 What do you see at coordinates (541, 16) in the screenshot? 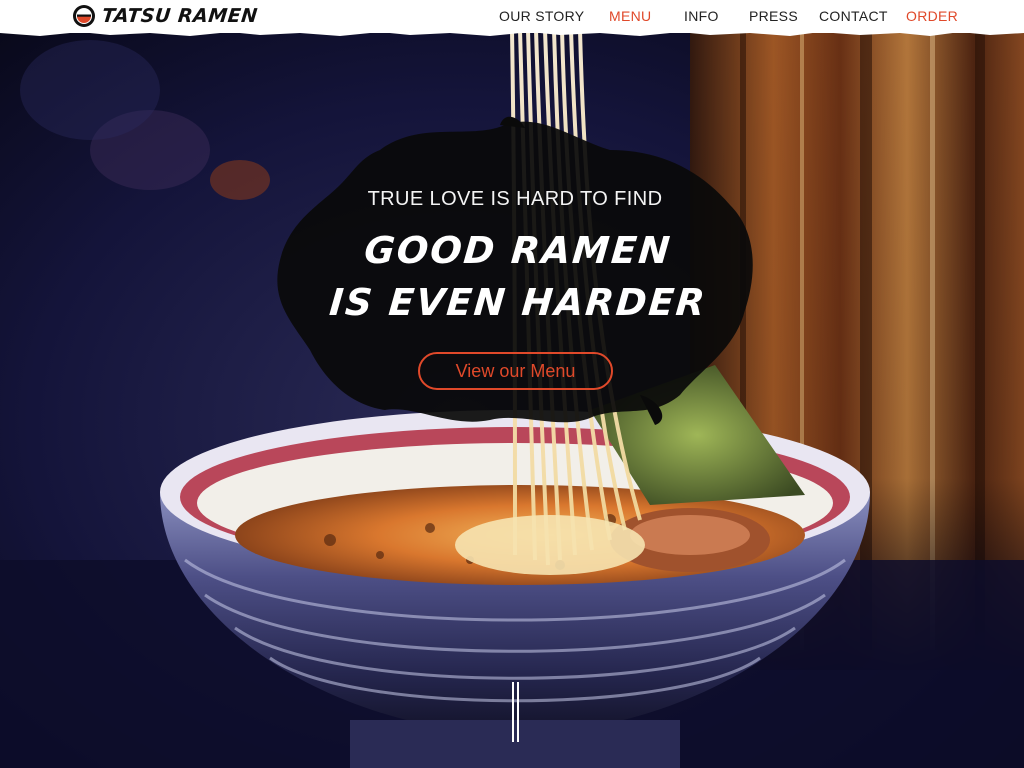
I see `nav-our-story: OUR STORY` at bounding box center [541, 16].